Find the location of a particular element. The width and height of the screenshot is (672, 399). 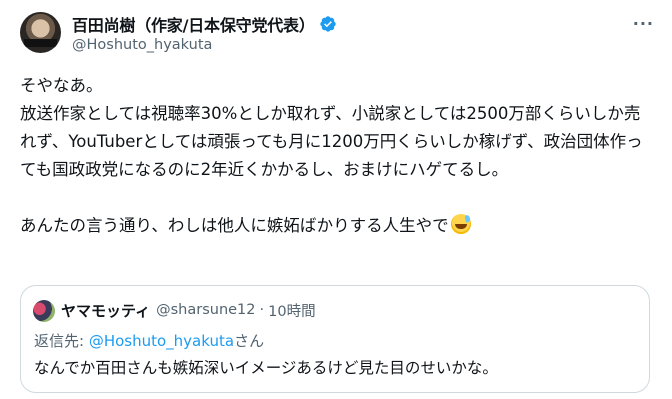

author-avatar is located at coordinates (40, 32).